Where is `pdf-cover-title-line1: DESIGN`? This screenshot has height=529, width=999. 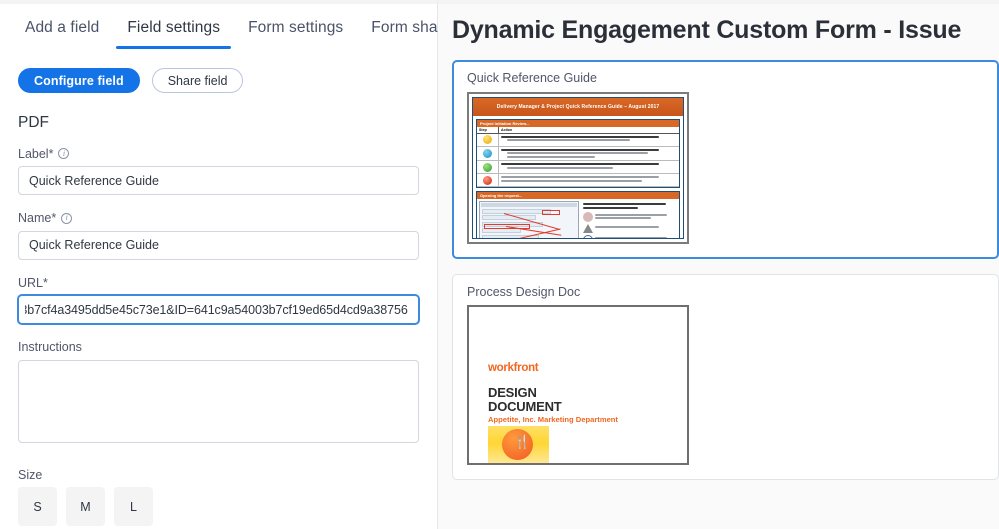 pdf-cover-title-line1: DESIGN is located at coordinates (512, 392).